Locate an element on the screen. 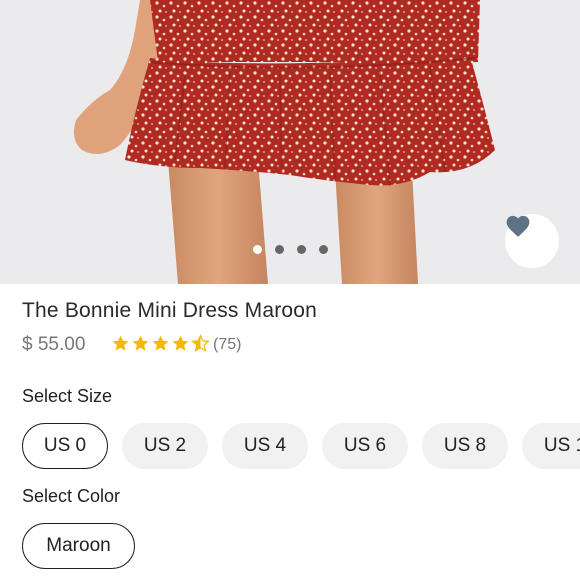 Image resolution: width=580 pixels, height=580 pixels. rating-stars is located at coordinates (160, 343).